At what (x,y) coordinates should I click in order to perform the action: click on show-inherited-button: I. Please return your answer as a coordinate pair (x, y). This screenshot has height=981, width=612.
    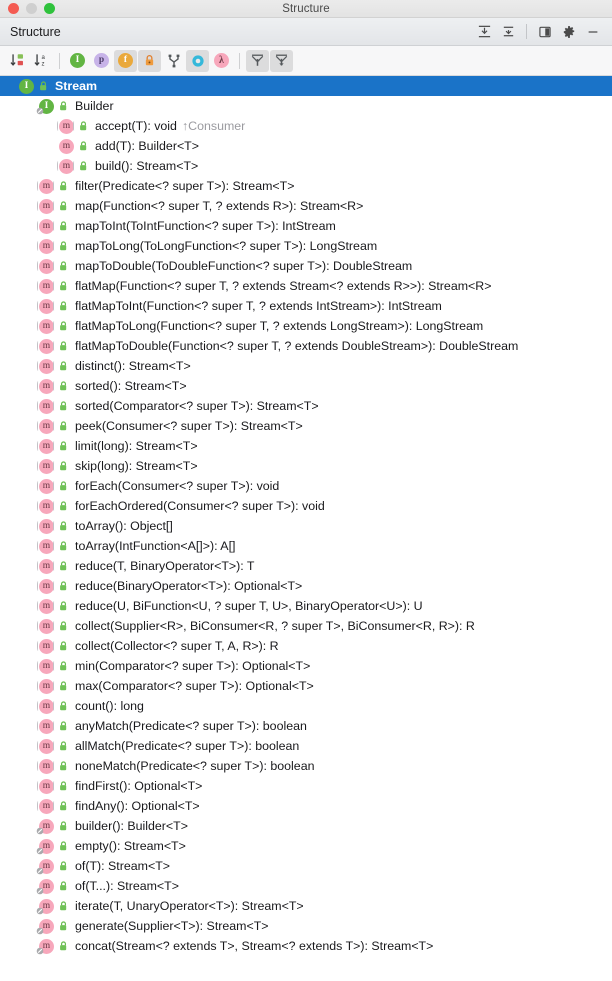
    Looking at the image, I should click on (77, 61).